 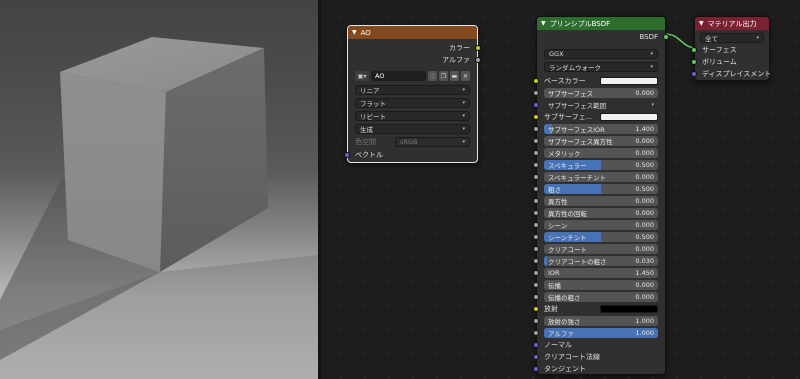 What do you see at coordinates (412, 32) in the screenshot?
I see `ao-node-header: ▼ AO` at bounding box center [412, 32].